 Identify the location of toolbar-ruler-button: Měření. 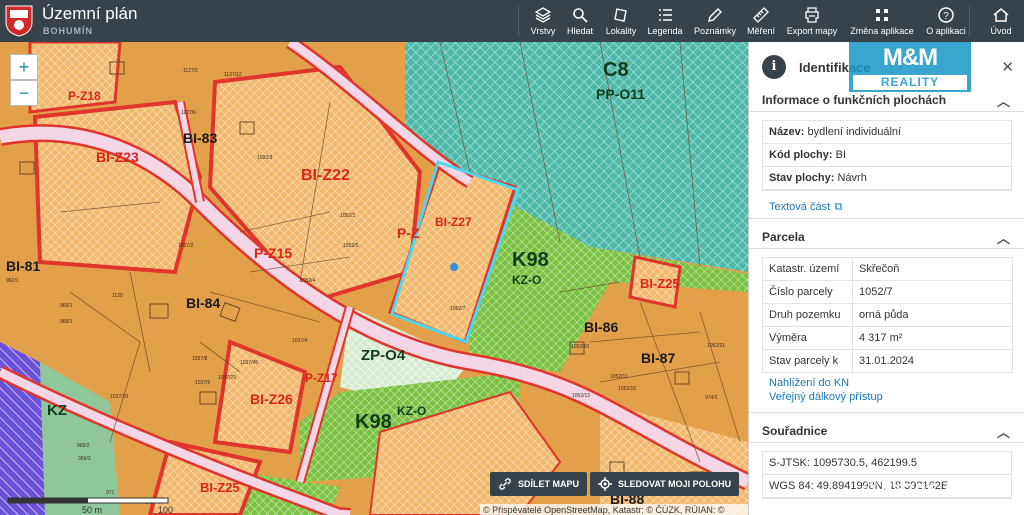
(761, 21).